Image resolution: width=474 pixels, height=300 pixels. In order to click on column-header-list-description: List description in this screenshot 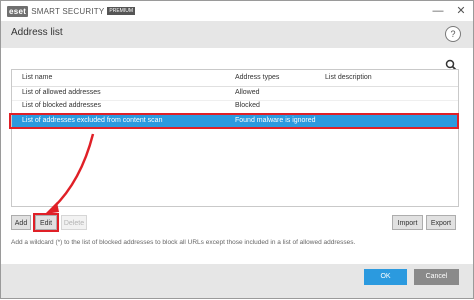, I will do `click(348, 77)`.